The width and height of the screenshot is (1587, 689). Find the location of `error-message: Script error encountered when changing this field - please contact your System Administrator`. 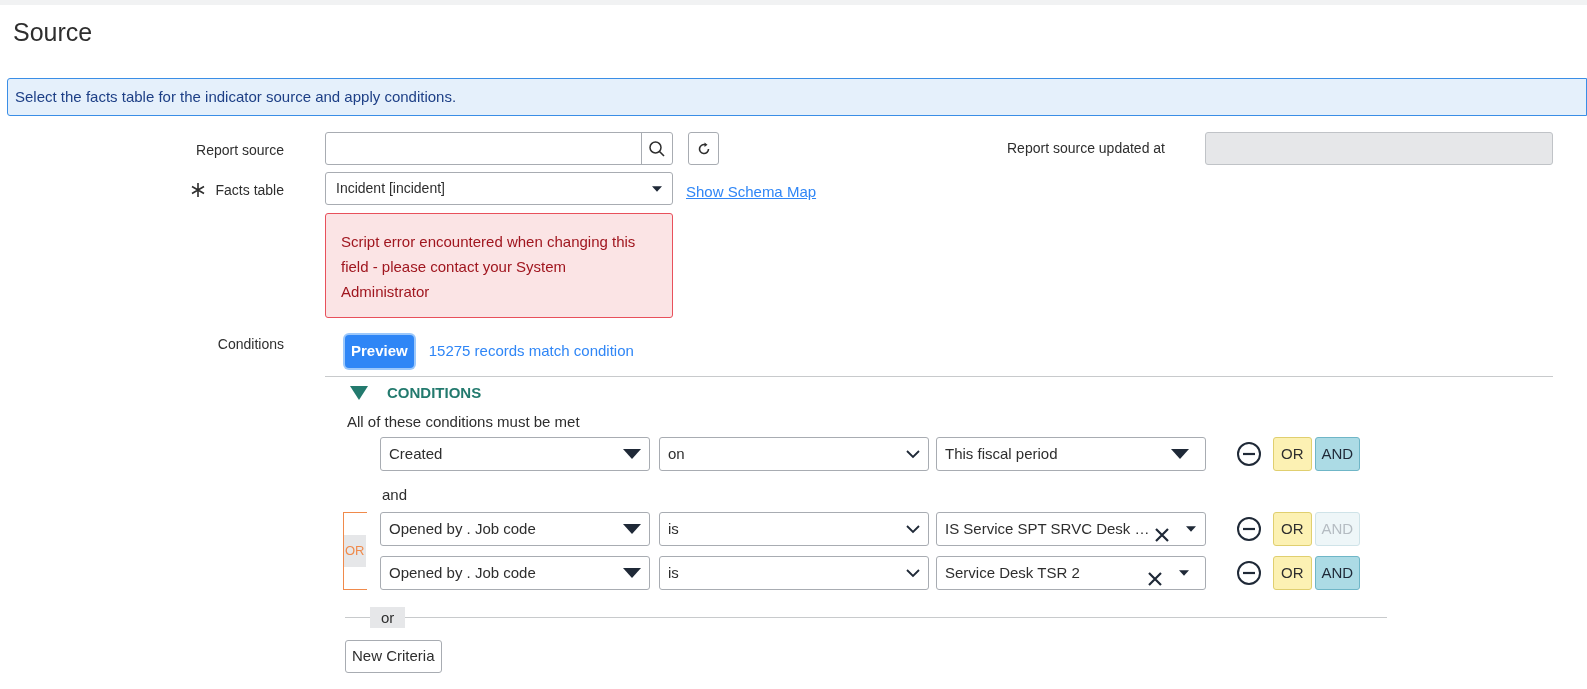

error-message: Script error encountered when changing this field - please contact your System Administrator is located at coordinates (499, 265).